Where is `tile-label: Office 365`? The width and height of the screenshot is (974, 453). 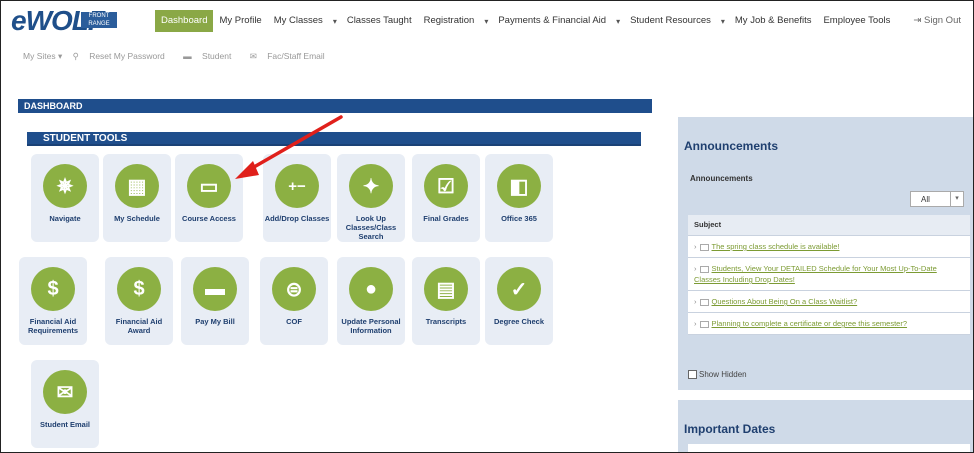
tile-label: Office 365 is located at coordinates (519, 218).